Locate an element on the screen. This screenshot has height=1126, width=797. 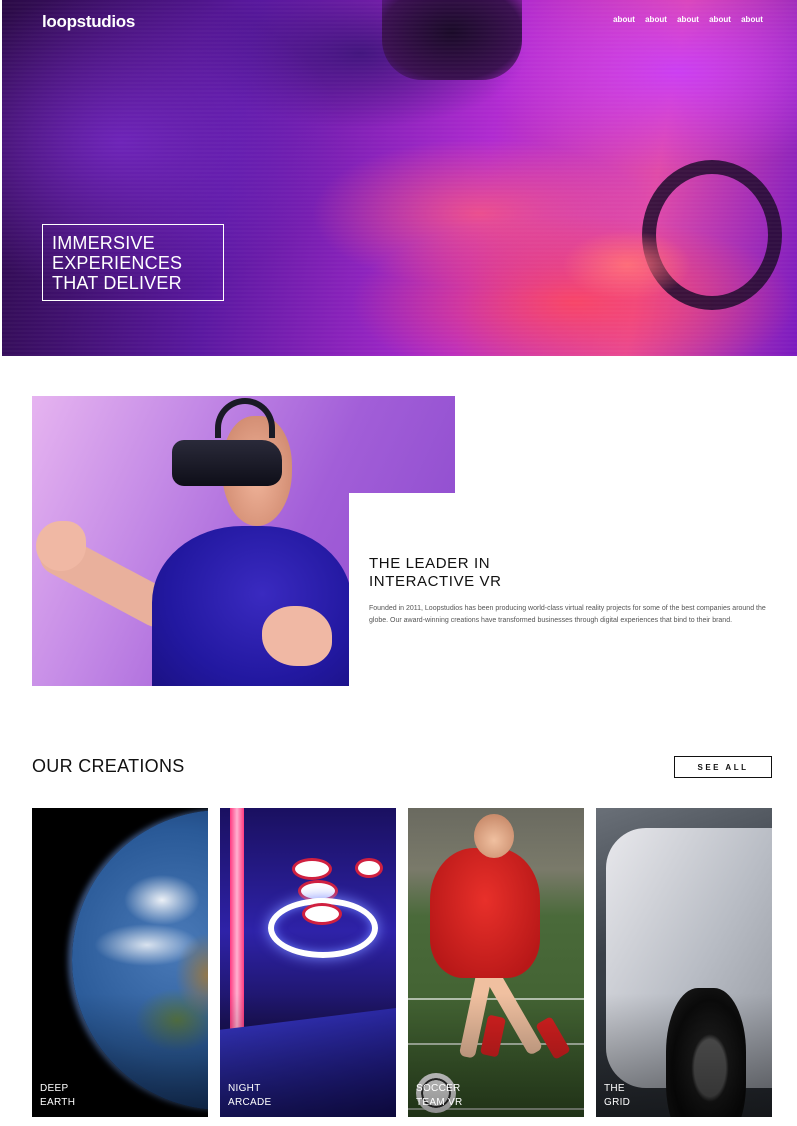
creation-card-soccer-team: SOCCER TEAM VR is located at coordinates (496, 962).